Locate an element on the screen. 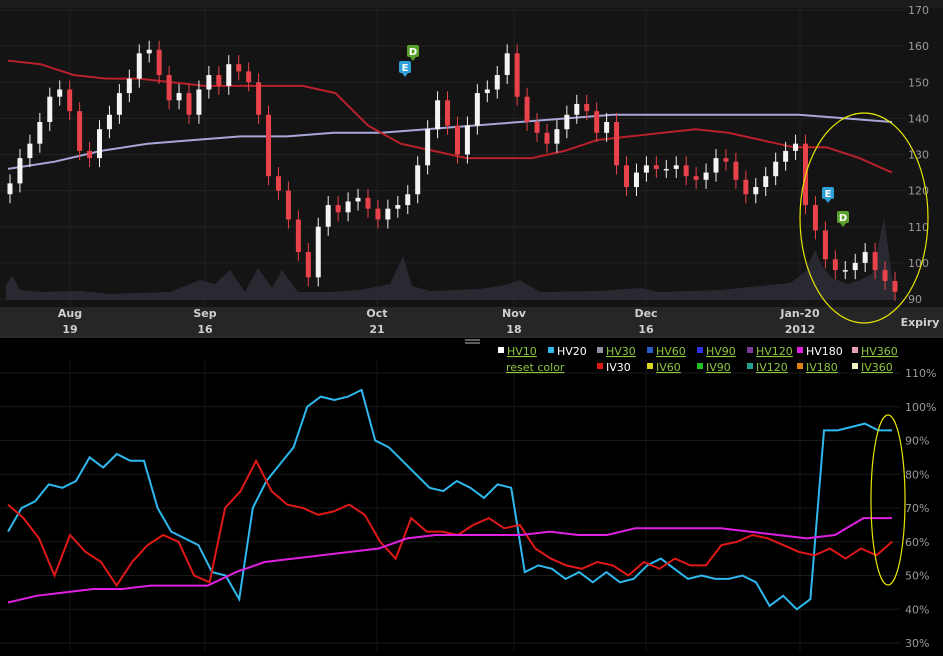 The width and height of the screenshot is (943, 656). legend-item-hv360: HV360 is located at coordinates (879, 351).